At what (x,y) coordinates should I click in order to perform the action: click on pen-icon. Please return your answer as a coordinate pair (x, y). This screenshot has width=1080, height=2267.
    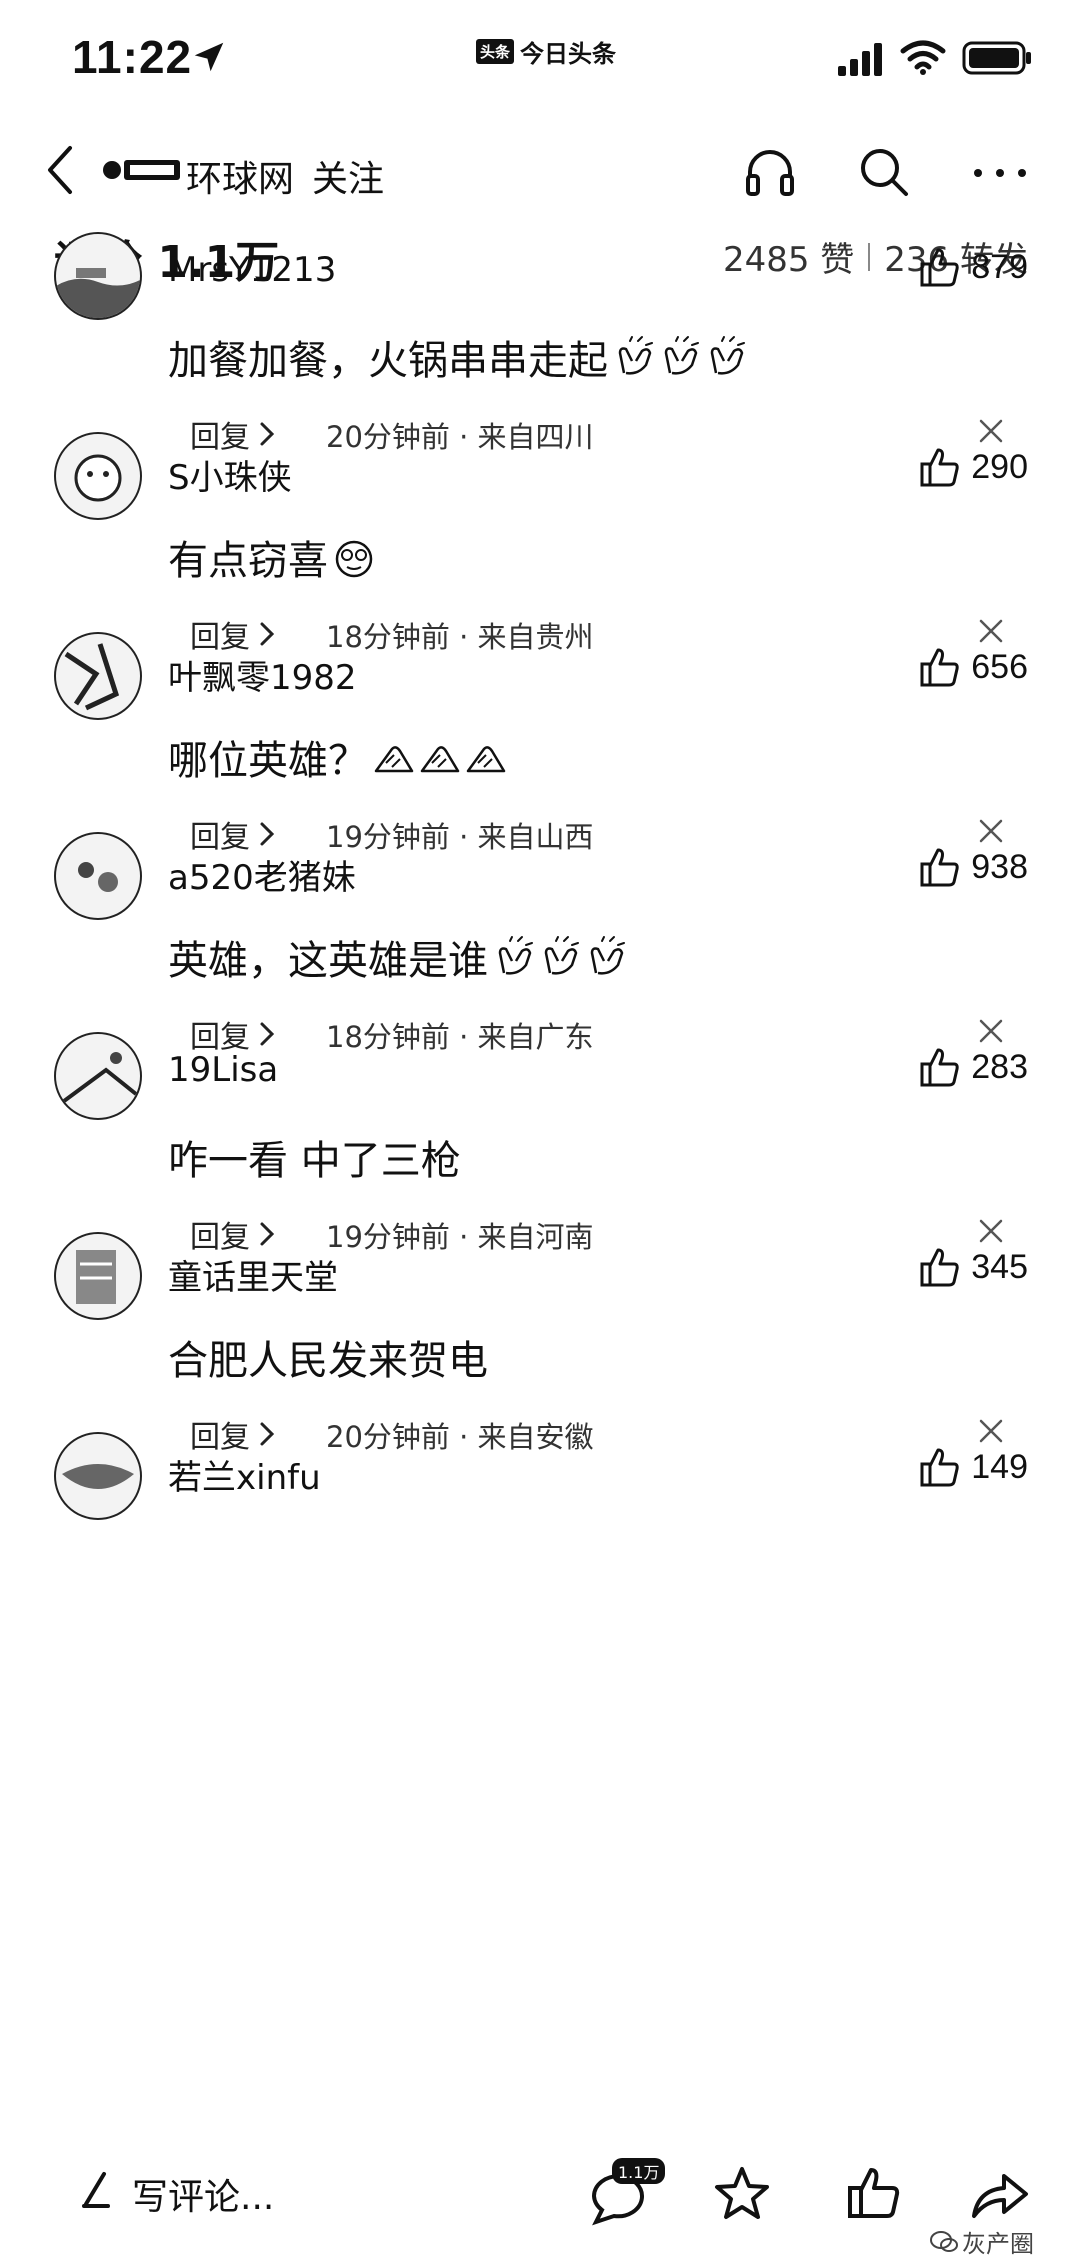
    Looking at the image, I should click on (96, 2190).